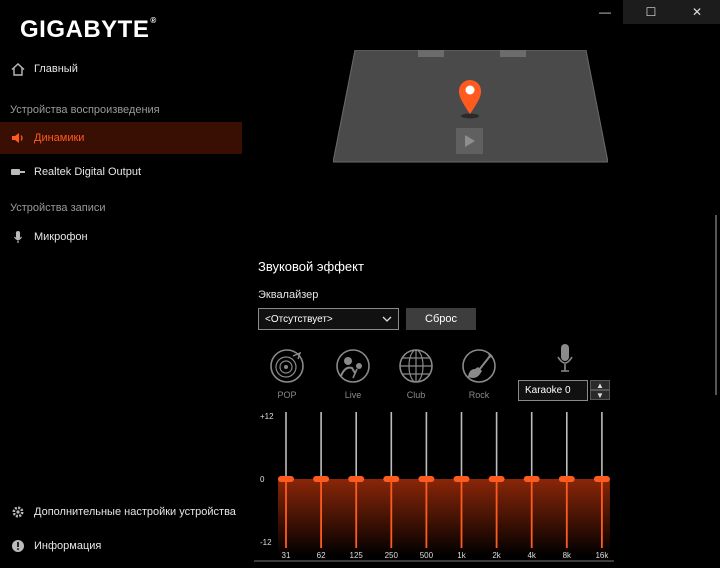 Image resolution: width=720 pixels, height=568 pixels. Describe the element at coordinates (286, 555) in the screenshot. I see `band-frequency-label: 31` at that location.